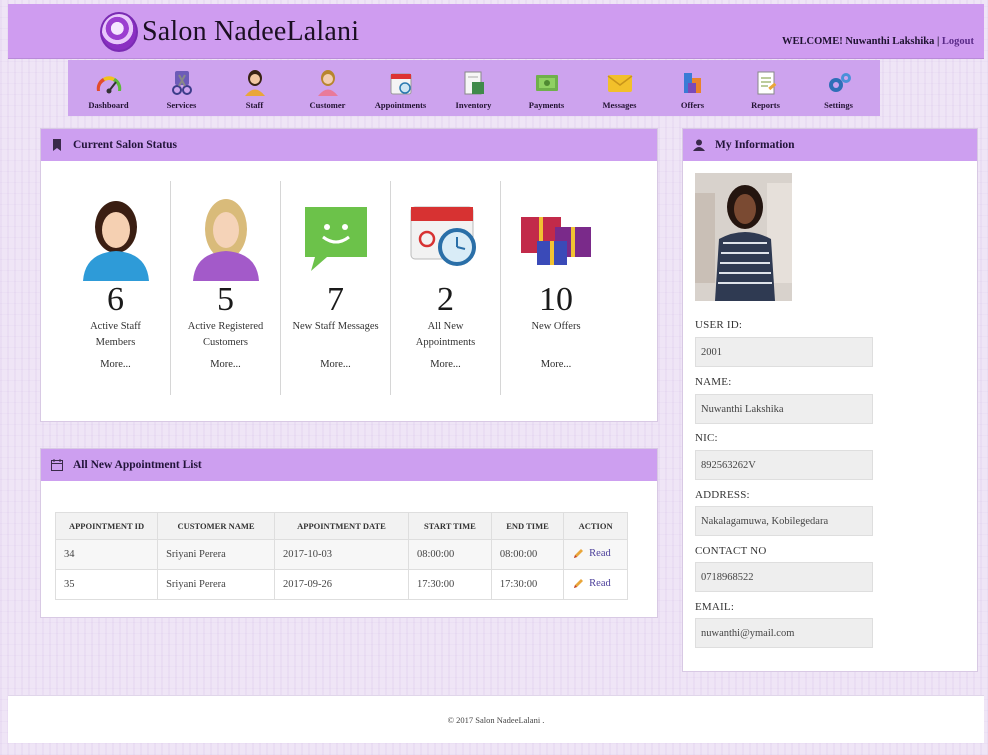 The width and height of the screenshot is (988, 755). I want to click on gauge-icon, so click(108, 85).